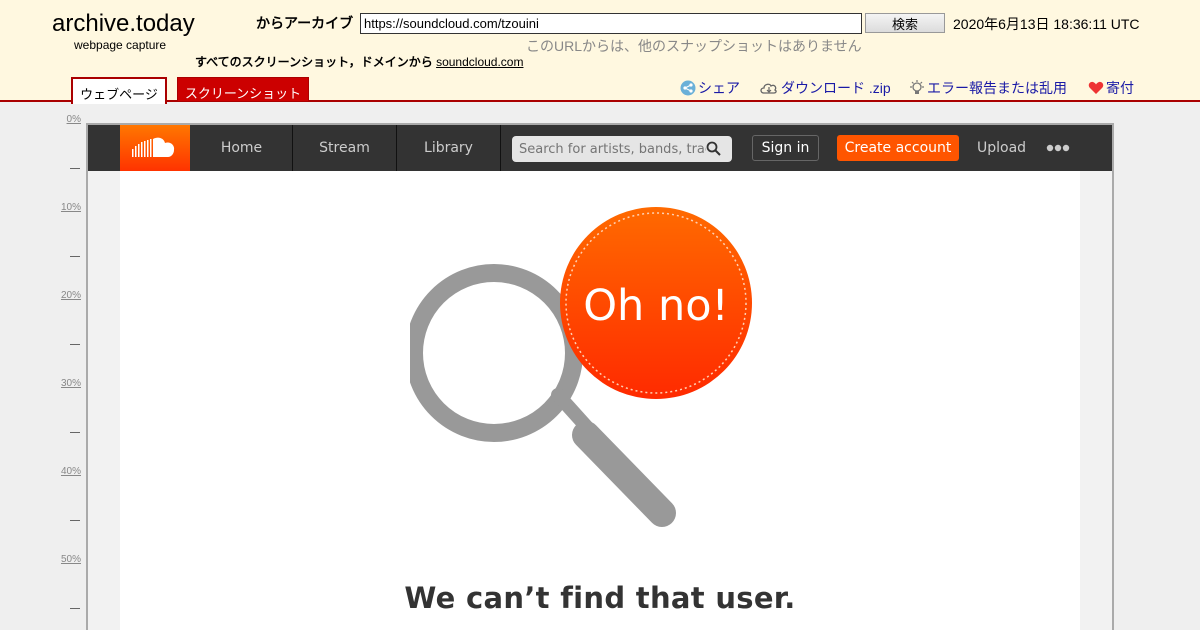 Image resolution: width=1200 pixels, height=630 pixels. What do you see at coordinates (622, 149) in the screenshot?
I see `soundcloud-search-input` at bounding box center [622, 149].